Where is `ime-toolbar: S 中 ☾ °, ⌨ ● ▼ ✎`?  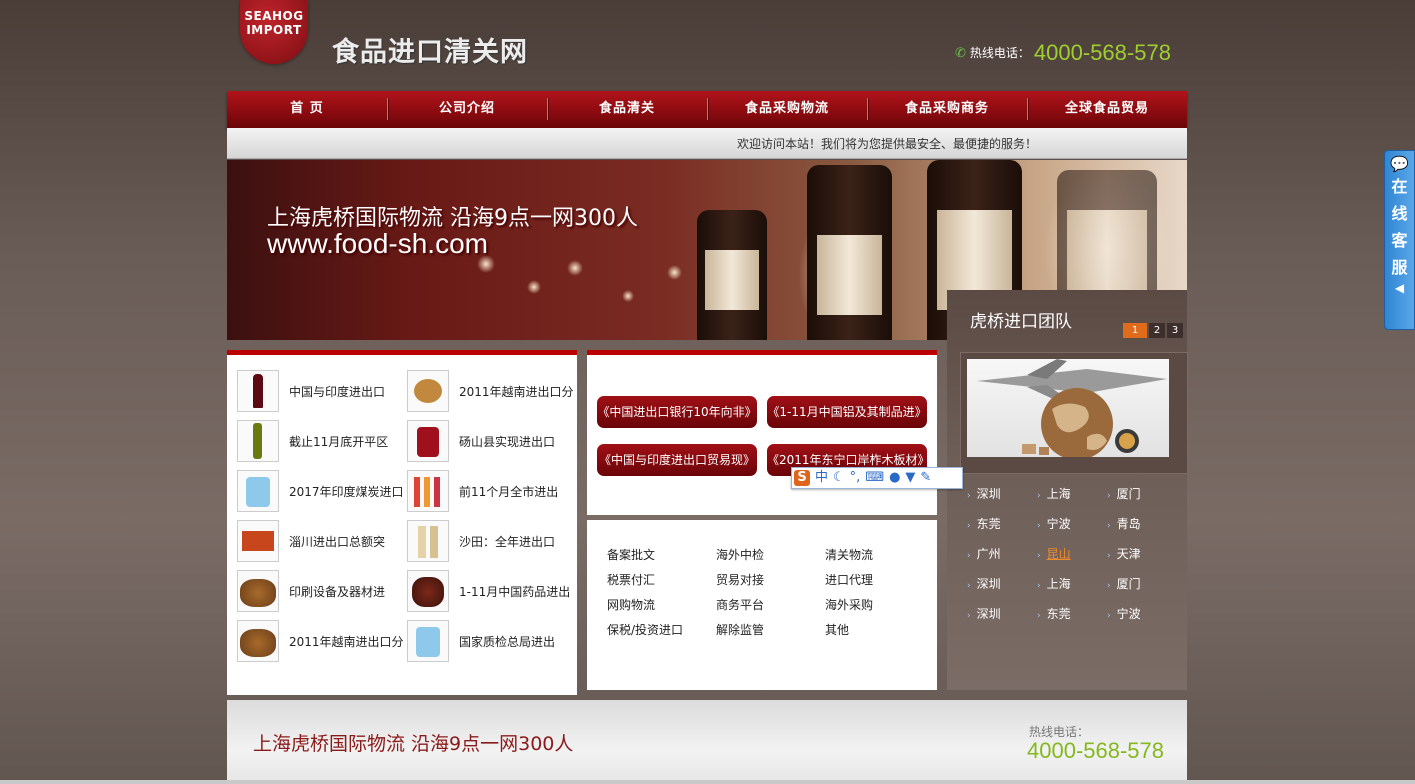
ime-toolbar: S 中 ☾ °, ⌨ ● ▼ ✎ is located at coordinates (877, 478).